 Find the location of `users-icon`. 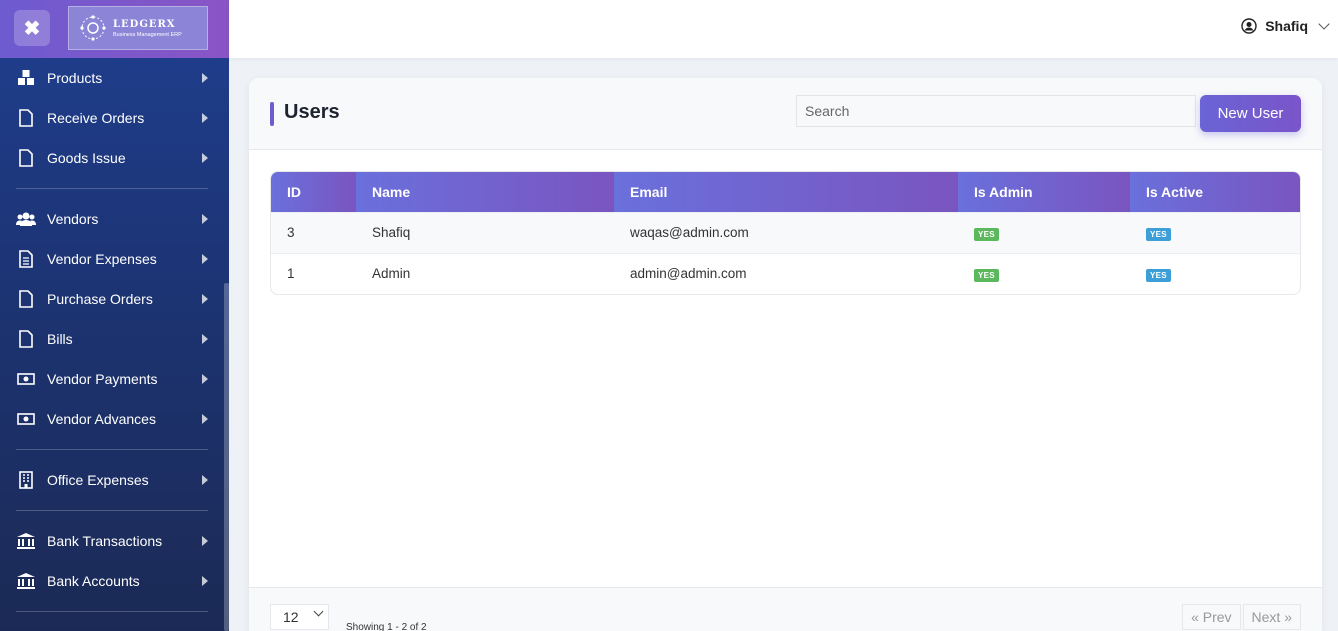

users-icon is located at coordinates (26, 219).